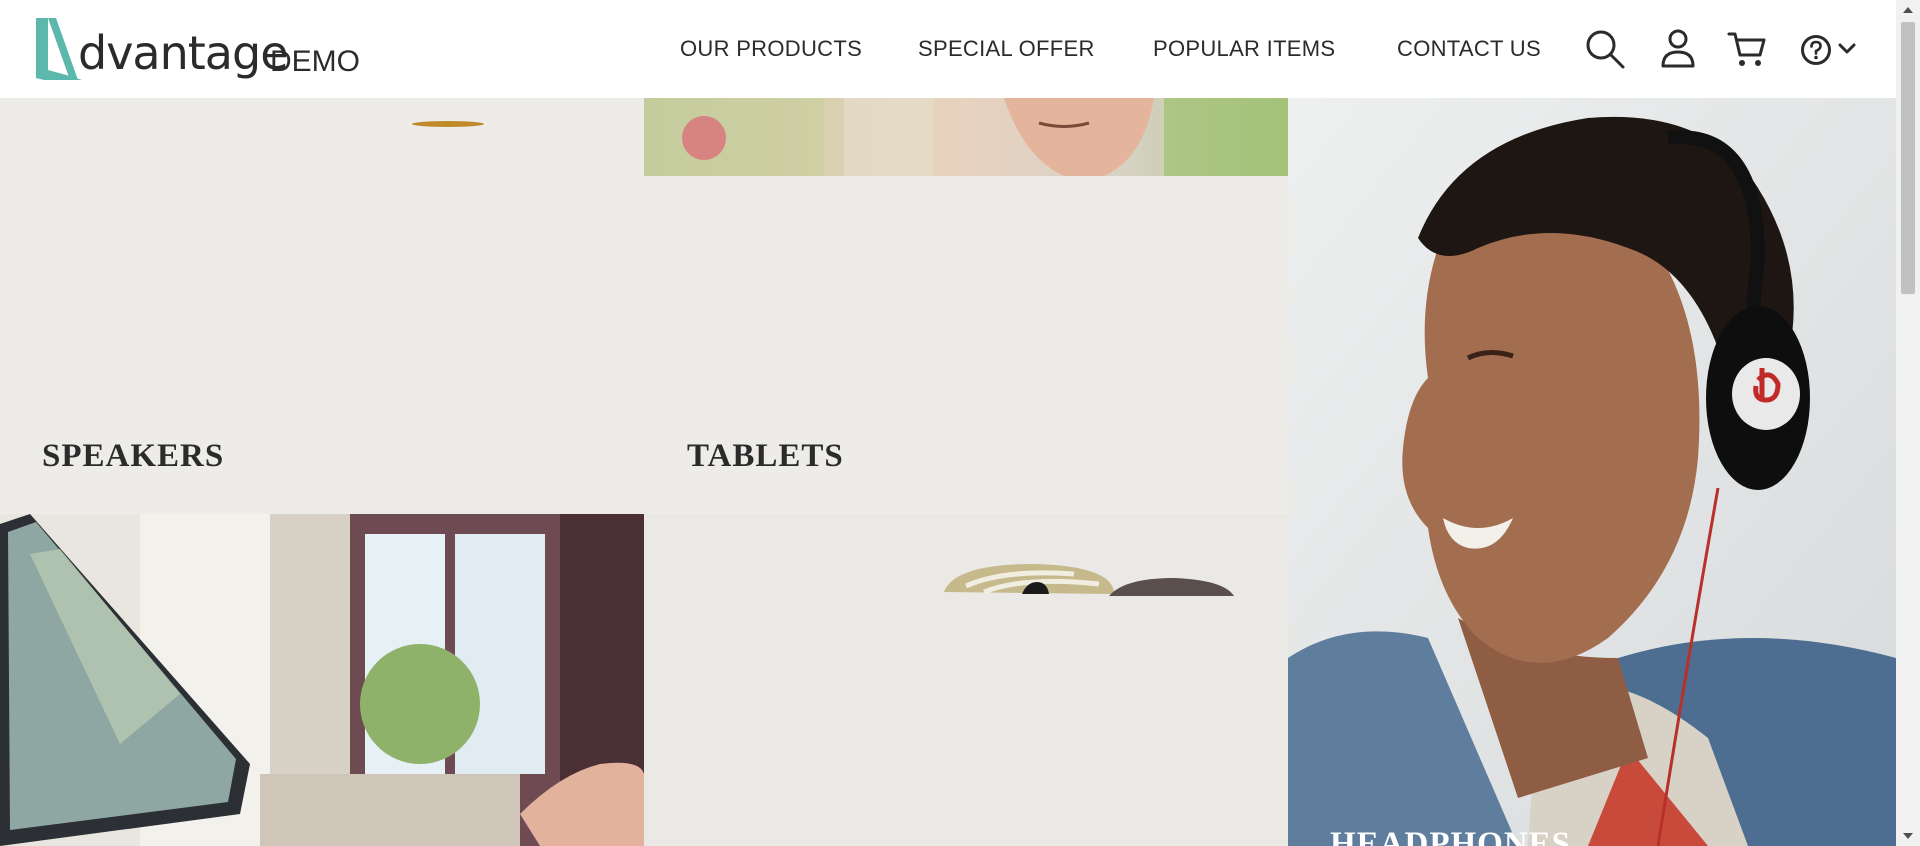 This screenshot has height=846, width=1920. Describe the element at coordinates (1469, 49) in the screenshot. I see `nav-contact-us: CONTACT US` at that location.